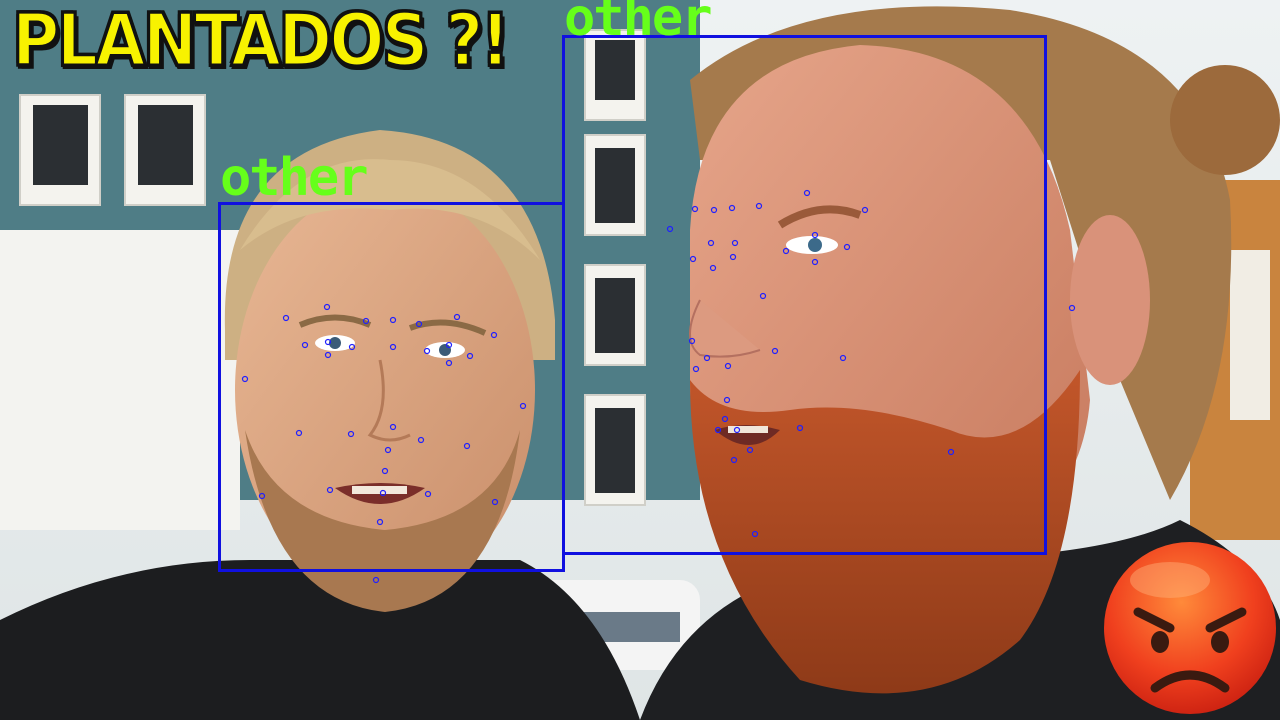 This screenshot has height=720, width=1280. What do you see at coordinates (391, 387) in the screenshot?
I see `face-bounding-box` at bounding box center [391, 387].